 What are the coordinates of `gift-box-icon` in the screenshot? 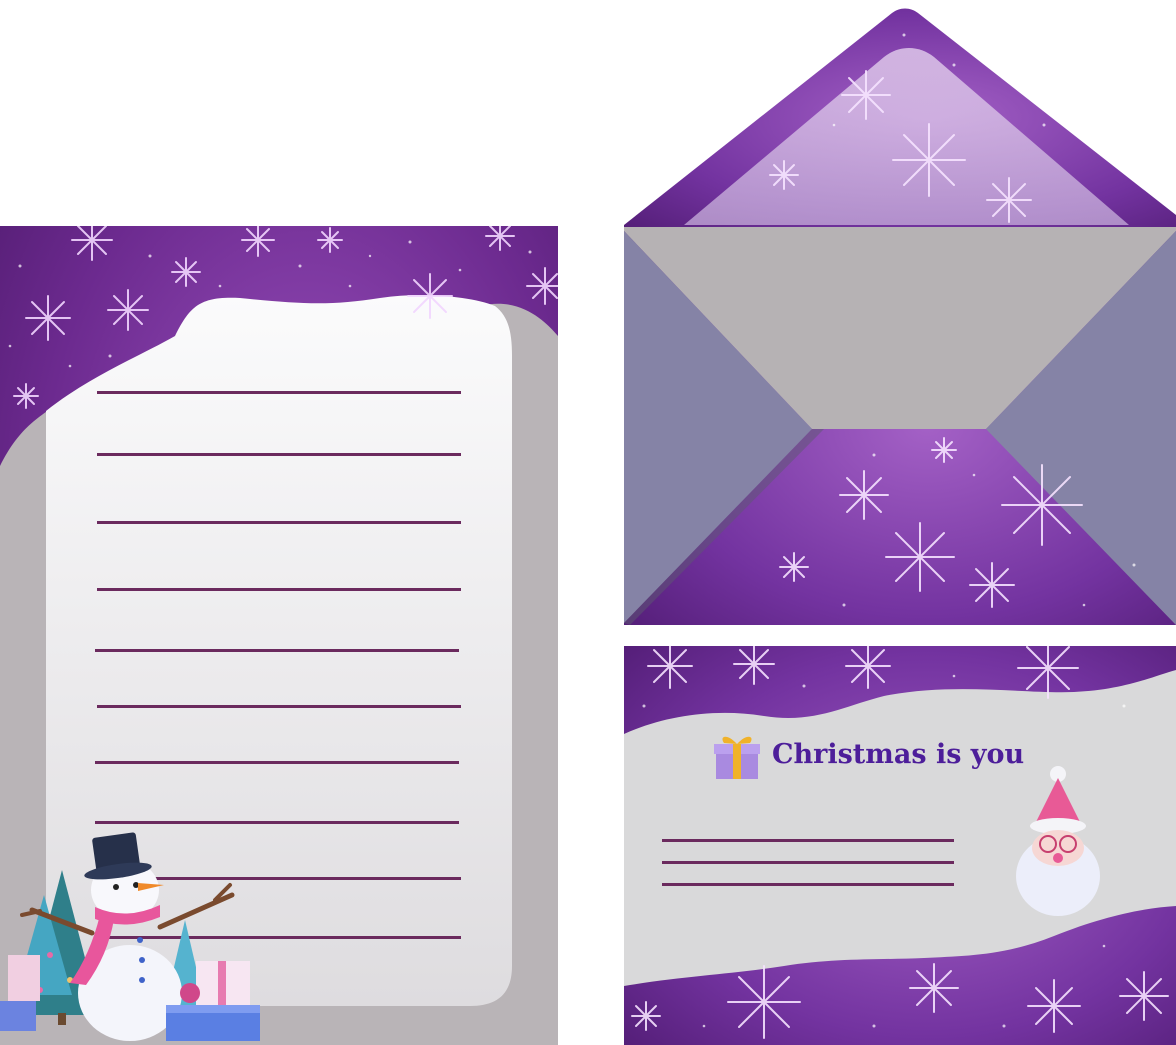 It's located at (737, 756).